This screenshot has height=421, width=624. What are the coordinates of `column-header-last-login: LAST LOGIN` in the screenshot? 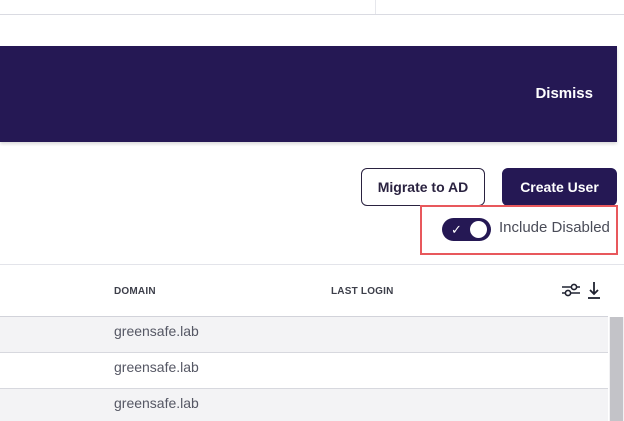 It's located at (362, 291).